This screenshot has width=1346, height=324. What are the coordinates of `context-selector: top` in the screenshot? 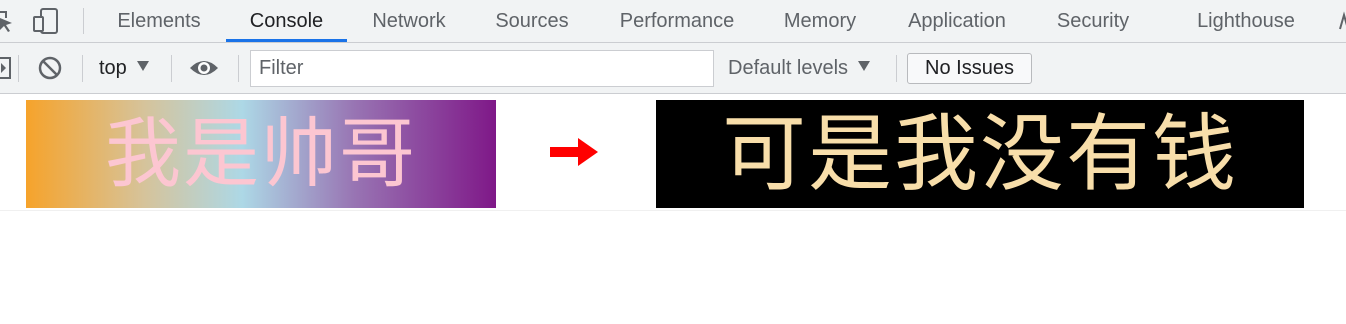 It's located at (124, 68).